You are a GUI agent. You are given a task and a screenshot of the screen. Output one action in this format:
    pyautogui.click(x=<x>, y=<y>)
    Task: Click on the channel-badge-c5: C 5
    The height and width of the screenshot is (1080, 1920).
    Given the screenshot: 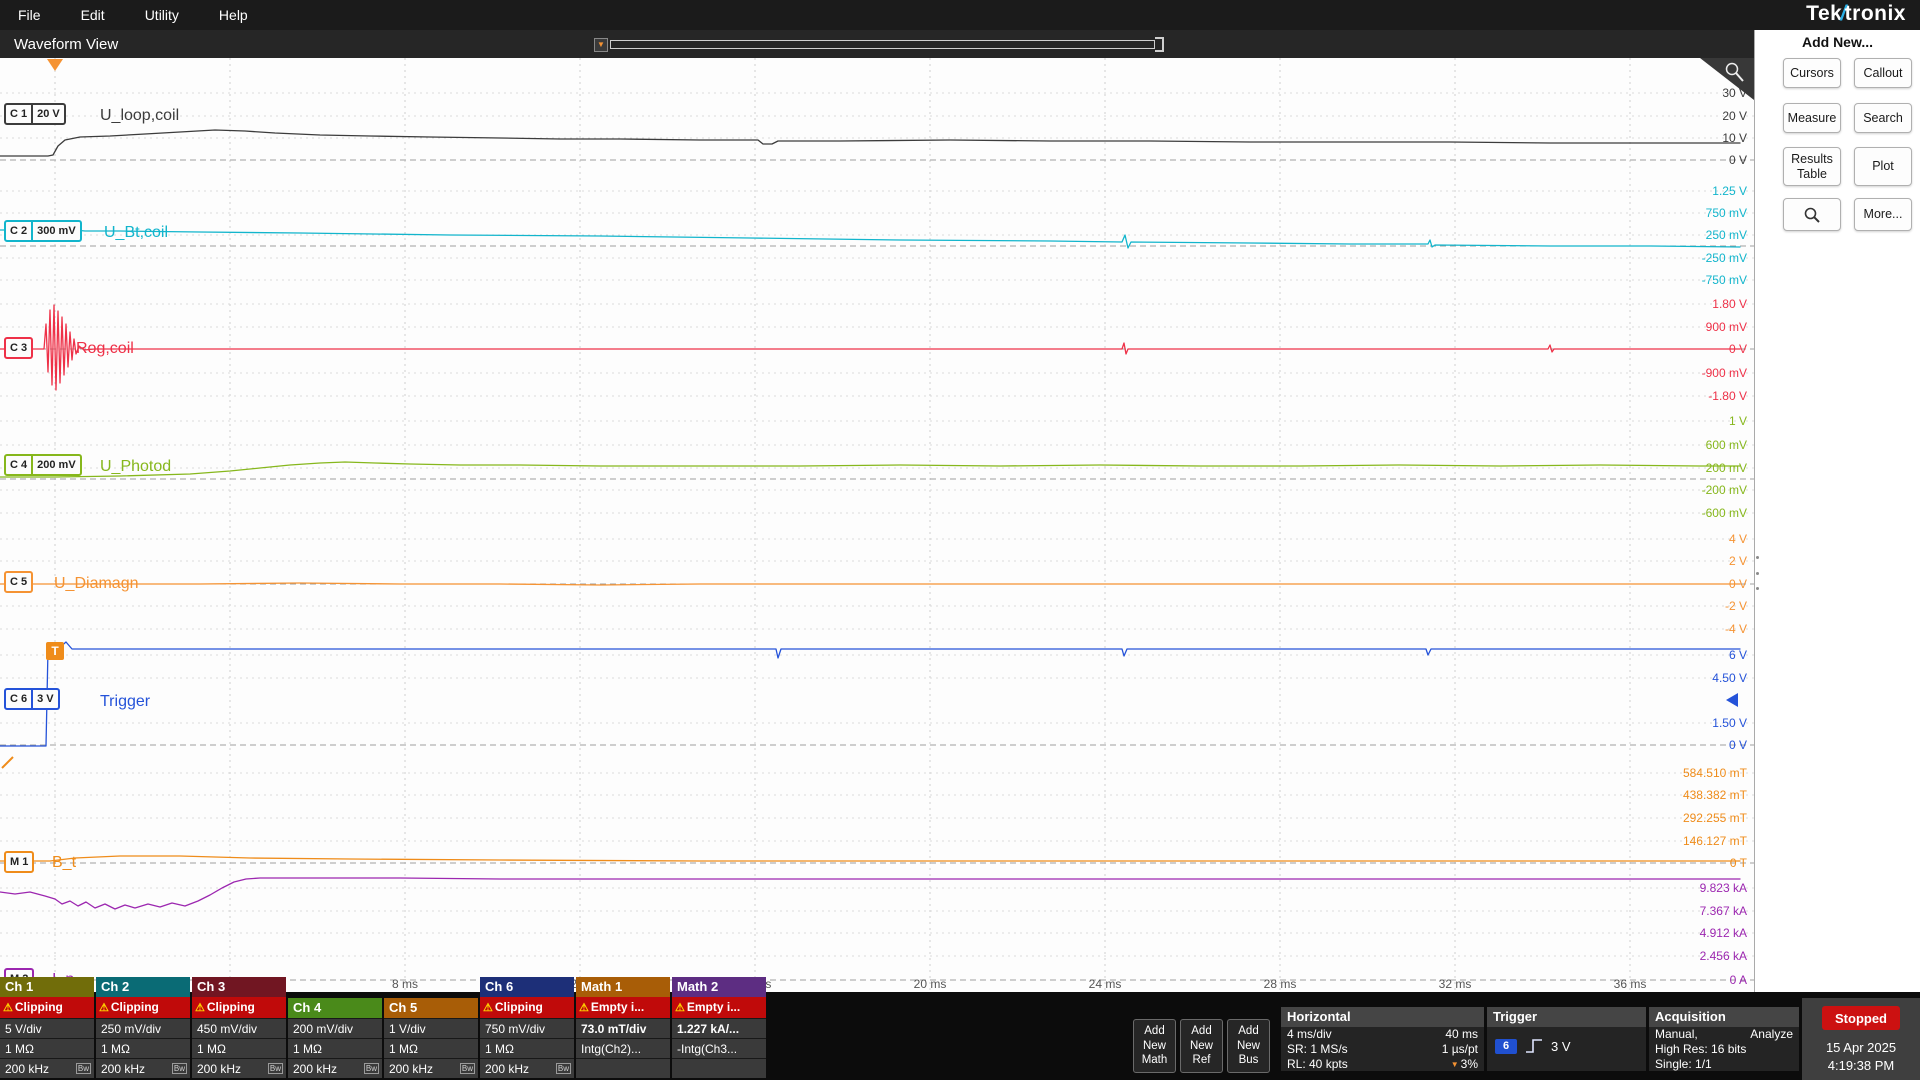 What is the action you would take?
    pyautogui.click(x=19, y=582)
    